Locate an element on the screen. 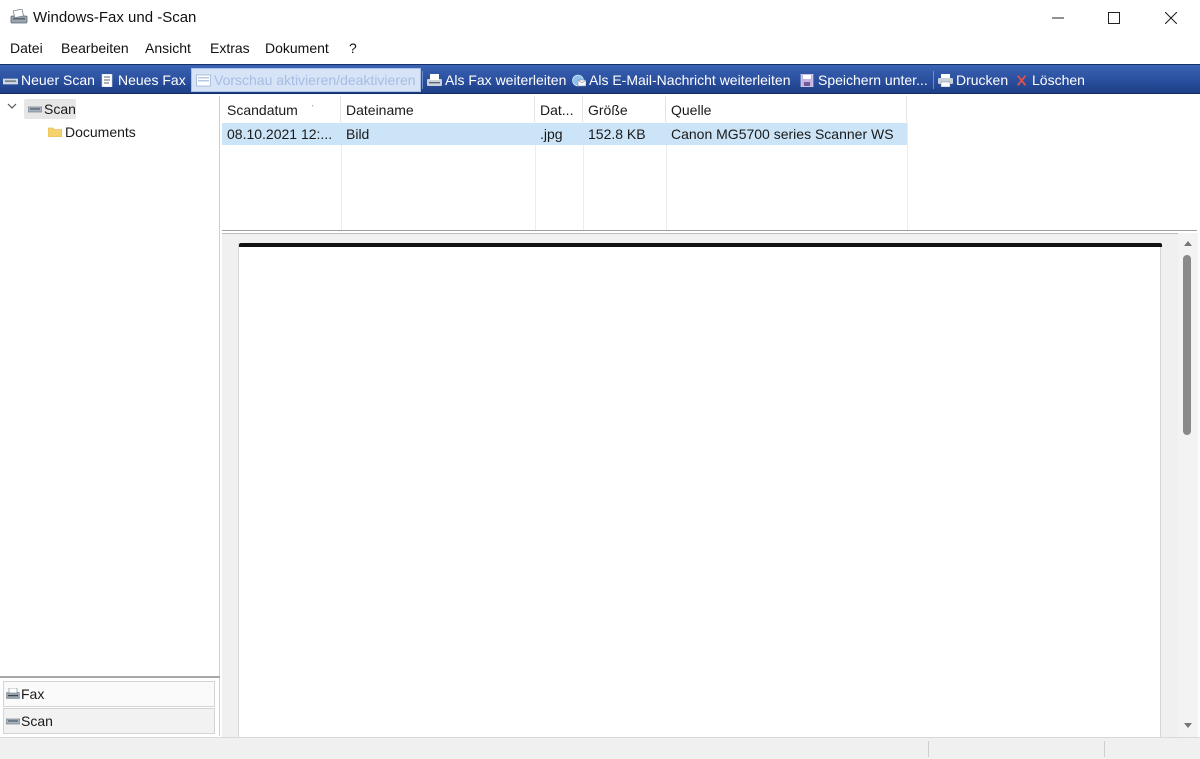  fax-document-icon is located at coordinates (107, 80).